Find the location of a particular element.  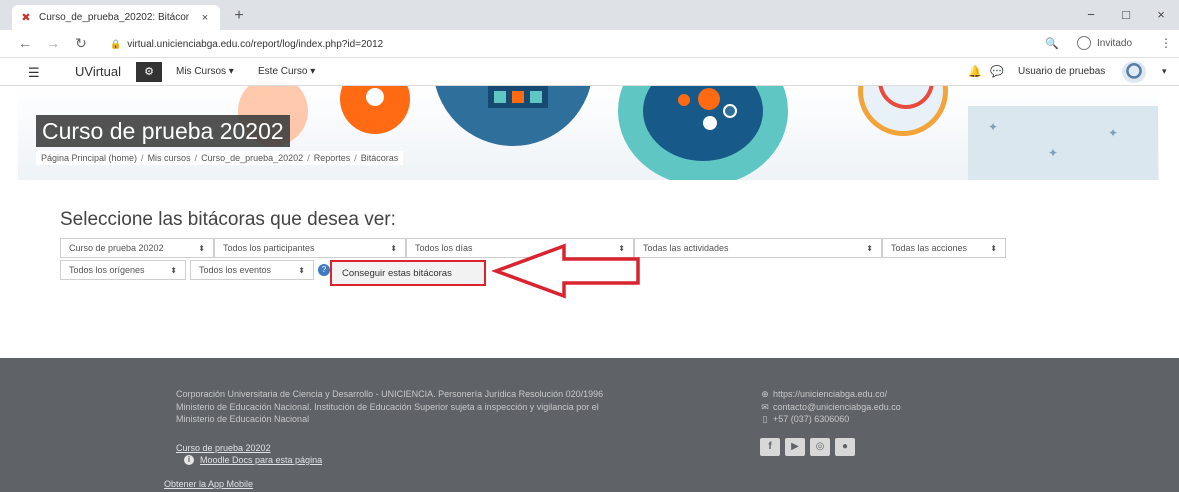

breadcrumb-item-bitacoras: Bitácoras is located at coordinates (379, 158).